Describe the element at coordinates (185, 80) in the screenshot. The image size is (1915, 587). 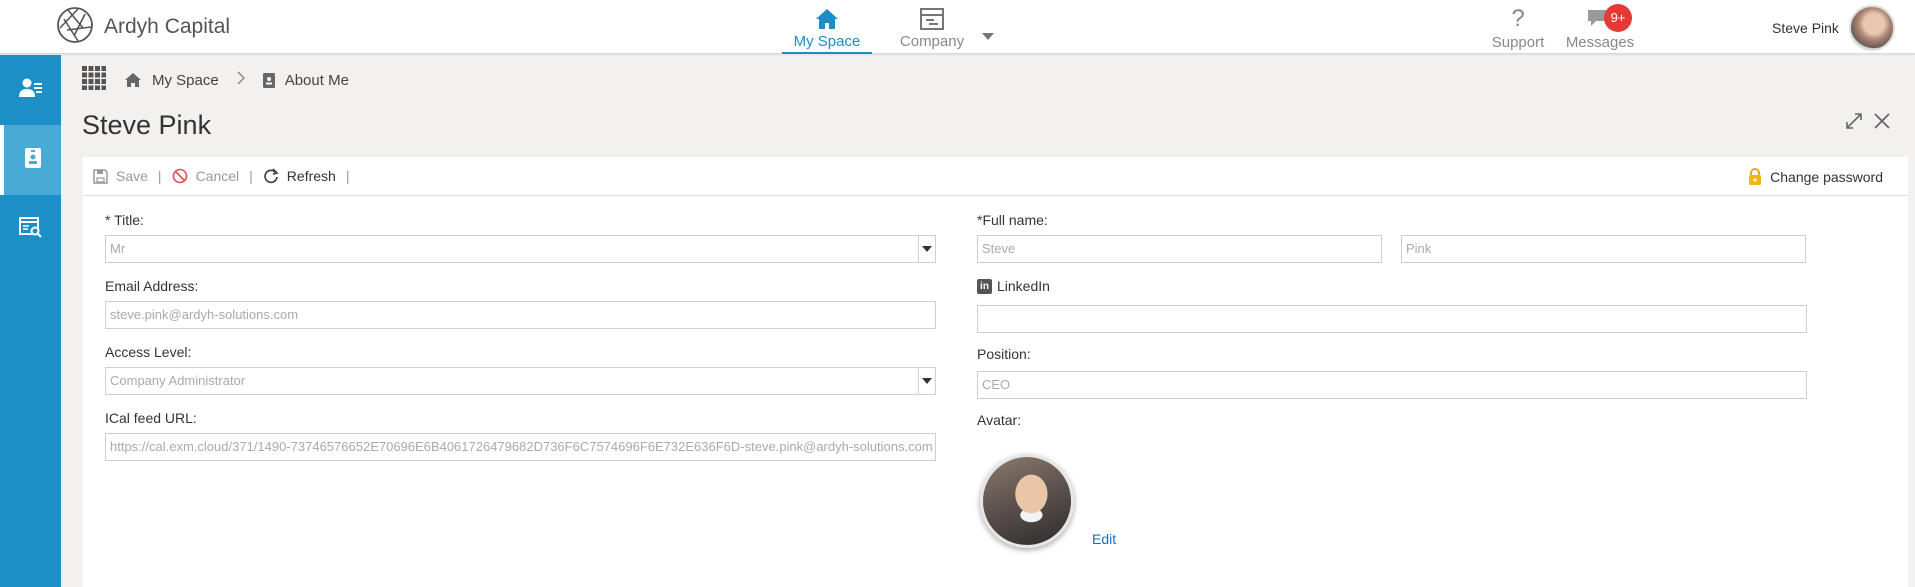
I see `breadcrumb-my-space-label: My Space` at that location.